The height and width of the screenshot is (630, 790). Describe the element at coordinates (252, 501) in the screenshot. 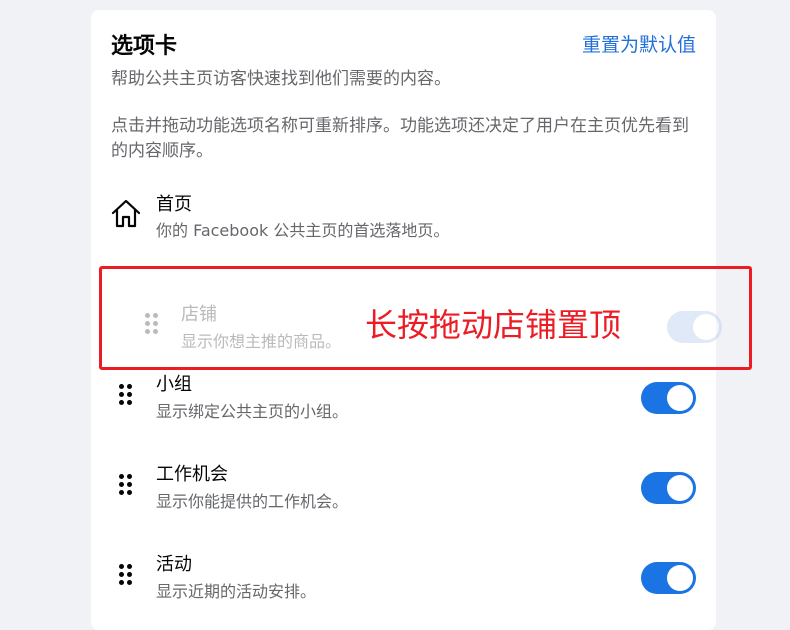

I see `tab-subtitle-jobs: 显示你能提供的工作机会。` at that location.